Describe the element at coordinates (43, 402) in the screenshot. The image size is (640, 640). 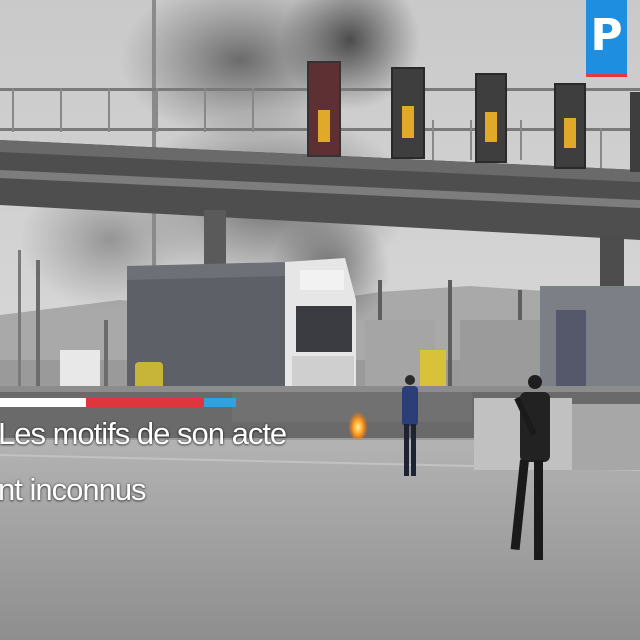
I see `rule-segment-white` at that location.